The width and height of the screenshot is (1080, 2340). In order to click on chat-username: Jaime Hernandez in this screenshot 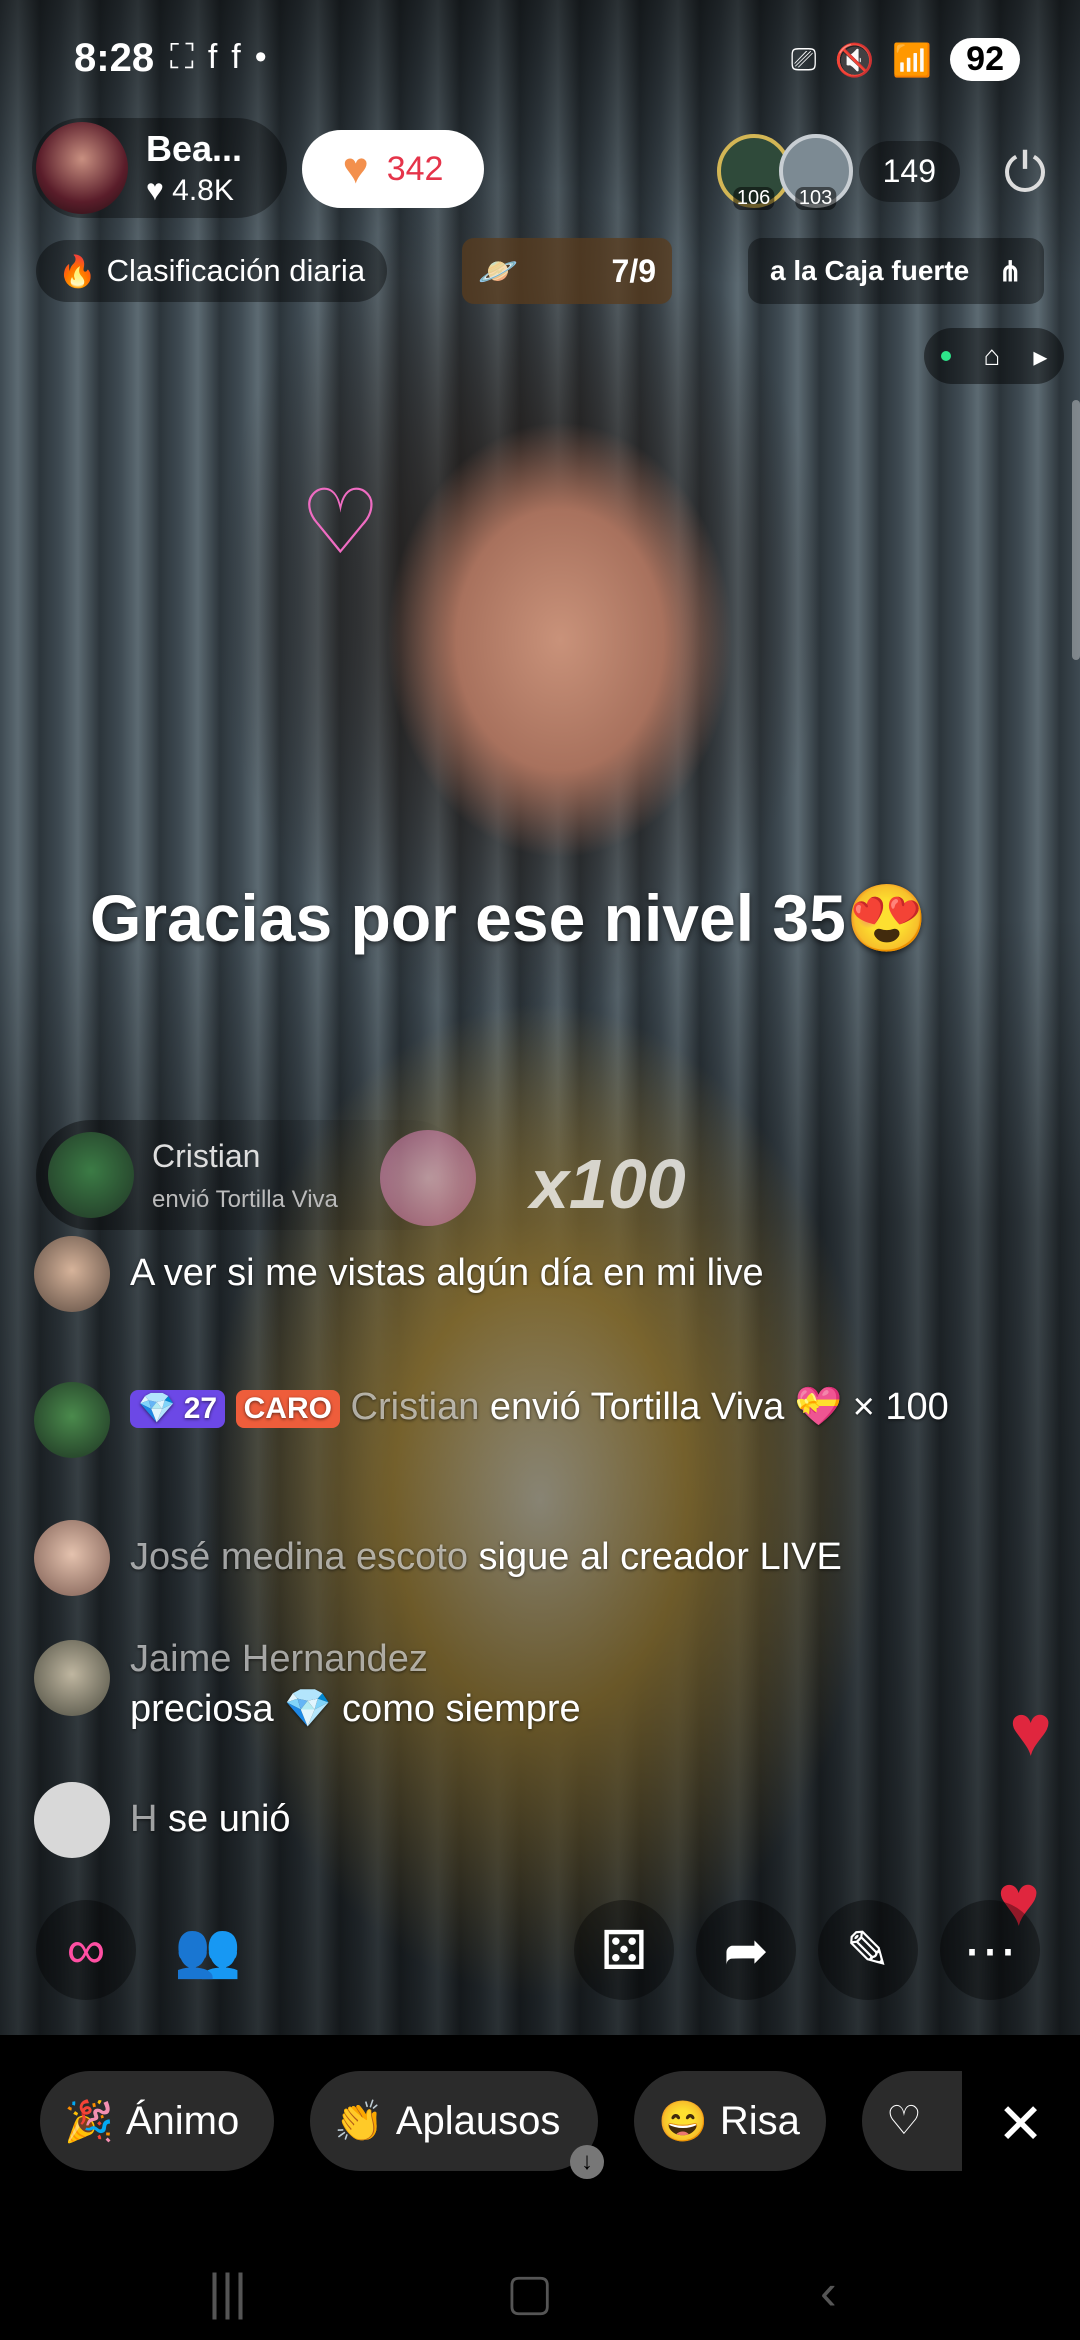, I will do `click(355, 1659)`.